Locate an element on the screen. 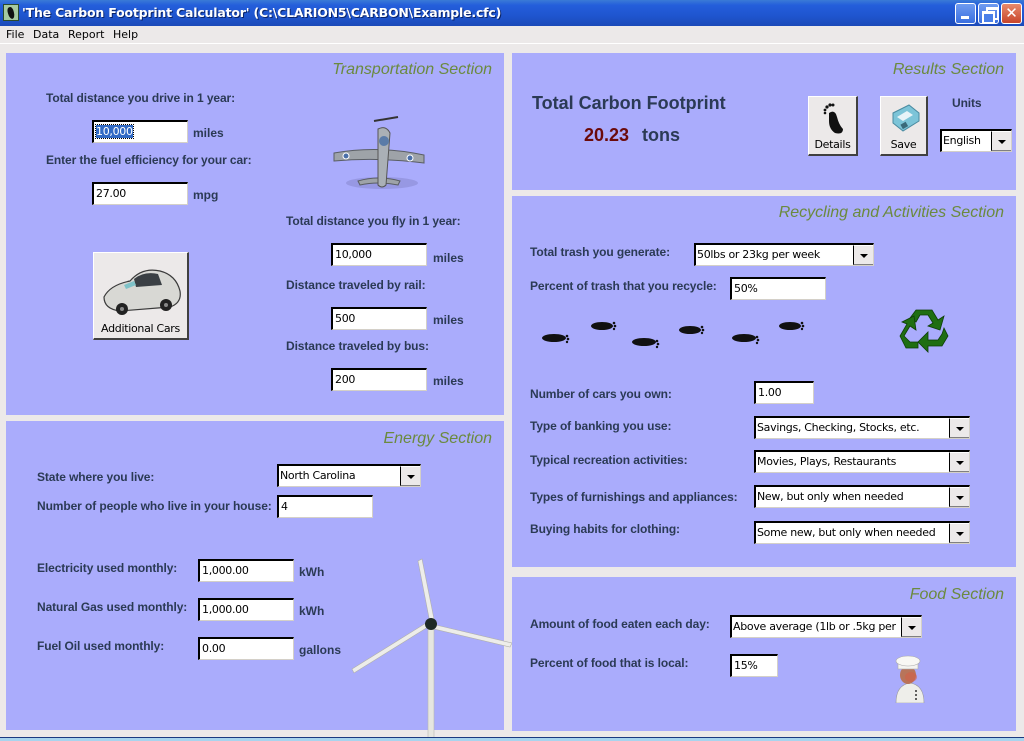 This screenshot has height=741, width=1024. people-label: Number of people who live in your house: is located at coordinates (154, 506).